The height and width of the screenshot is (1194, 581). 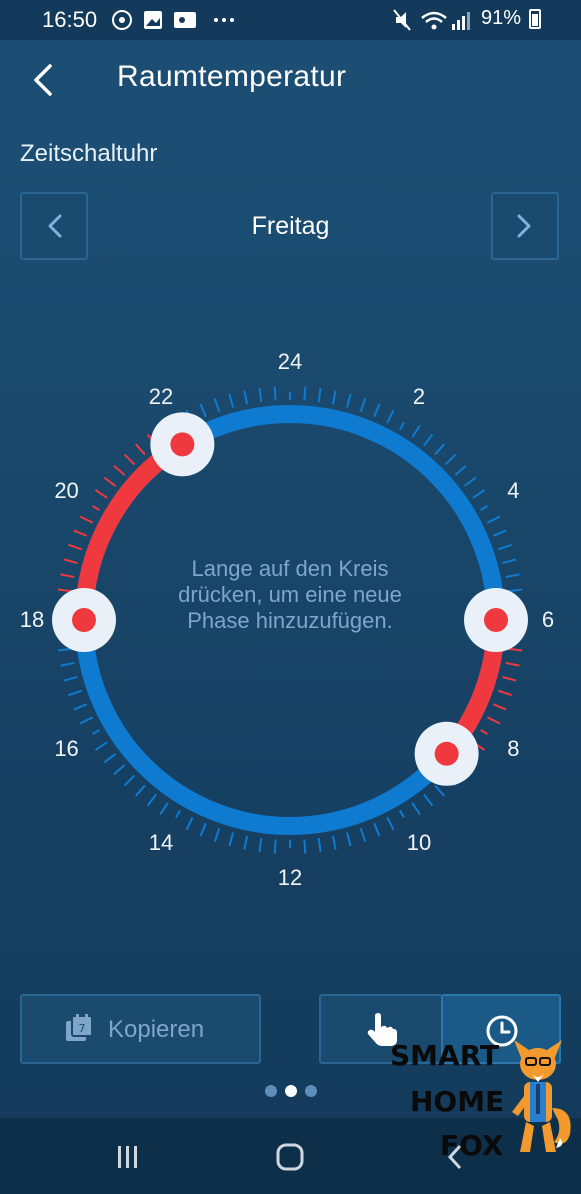 What do you see at coordinates (419, 843) in the screenshot?
I see `hour-label: 10` at bounding box center [419, 843].